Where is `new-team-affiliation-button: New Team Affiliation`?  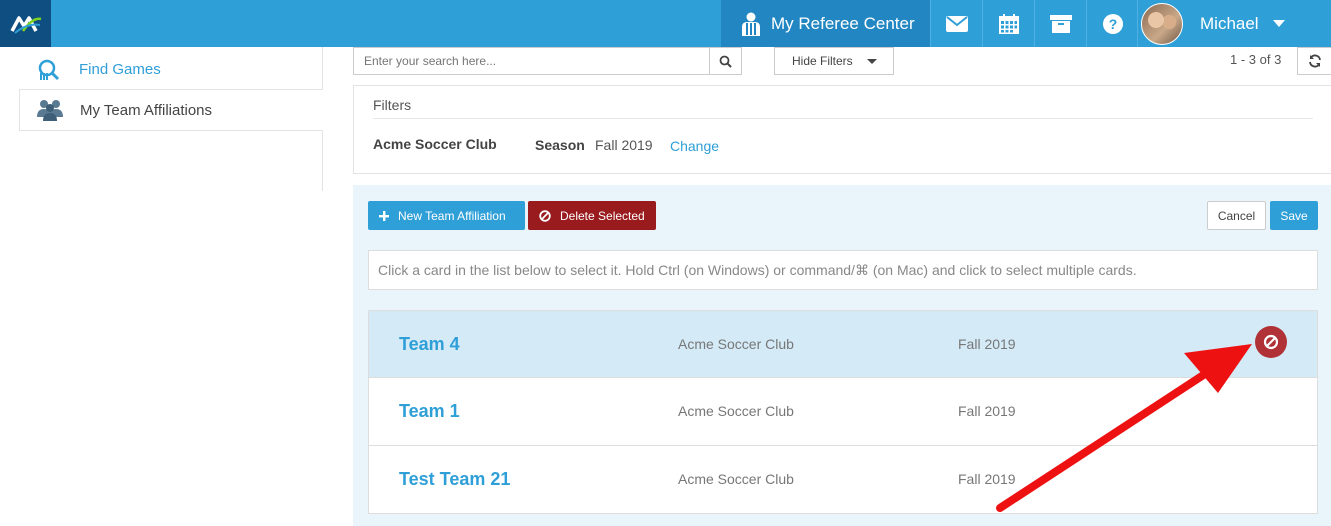
new-team-affiliation-button: New Team Affiliation is located at coordinates (446, 215).